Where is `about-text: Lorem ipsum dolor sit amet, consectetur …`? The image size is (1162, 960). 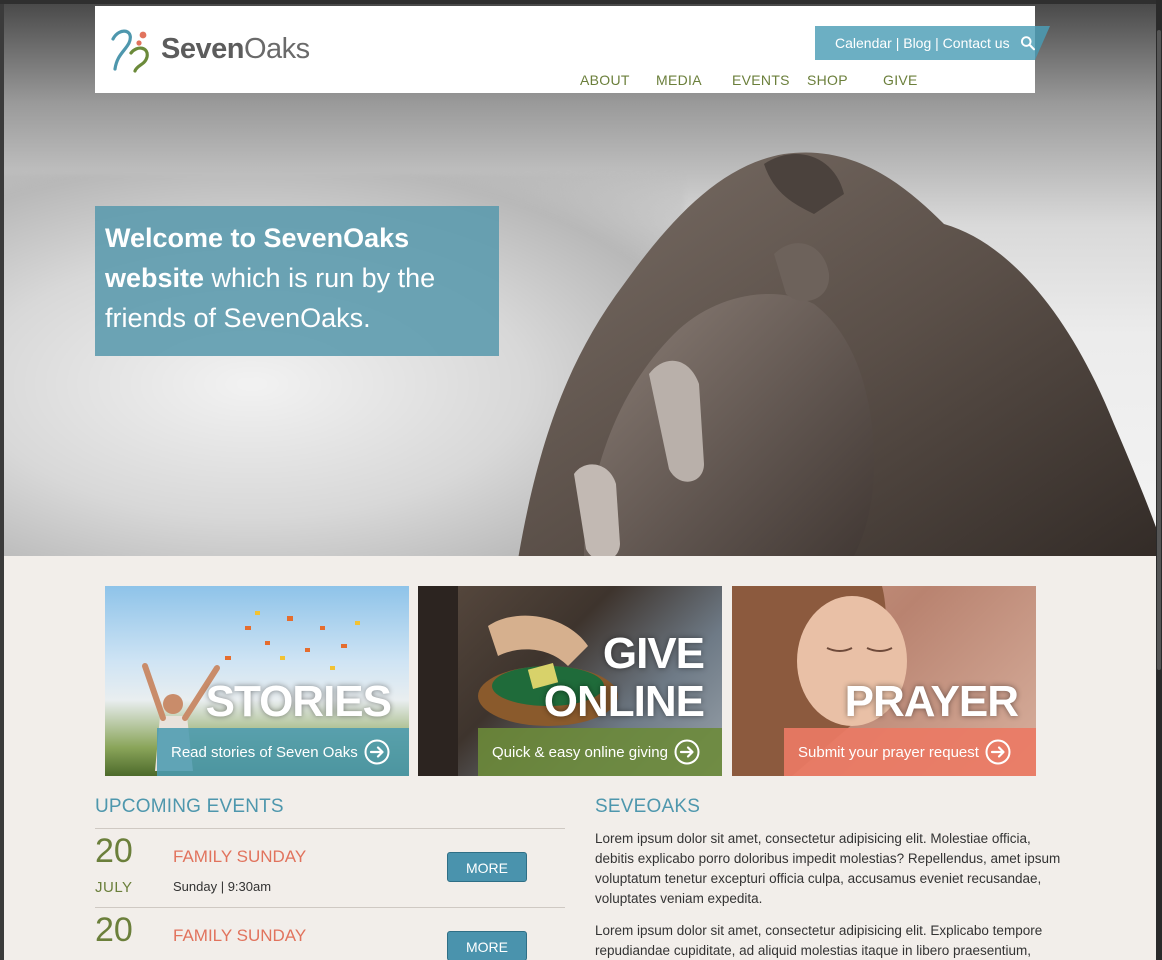 about-text: Lorem ipsum dolor sit amet, consectetur … is located at coordinates (830, 894).